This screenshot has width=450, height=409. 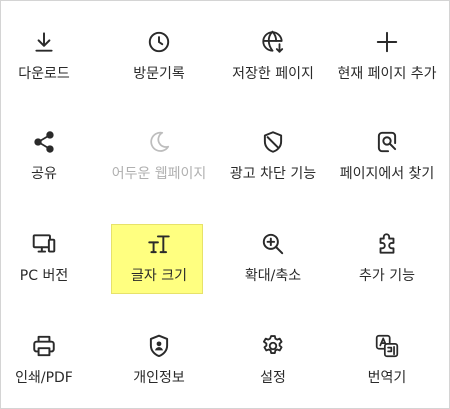 What do you see at coordinates (387, 378) in the screenshot?
I see `menu-item-label: 번역기` at bounding box center [387, 378].